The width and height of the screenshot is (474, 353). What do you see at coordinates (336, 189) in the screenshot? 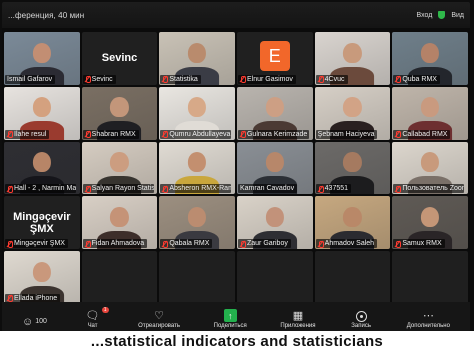
I see `participant-name: 437551` at bounding box center [336, 189].